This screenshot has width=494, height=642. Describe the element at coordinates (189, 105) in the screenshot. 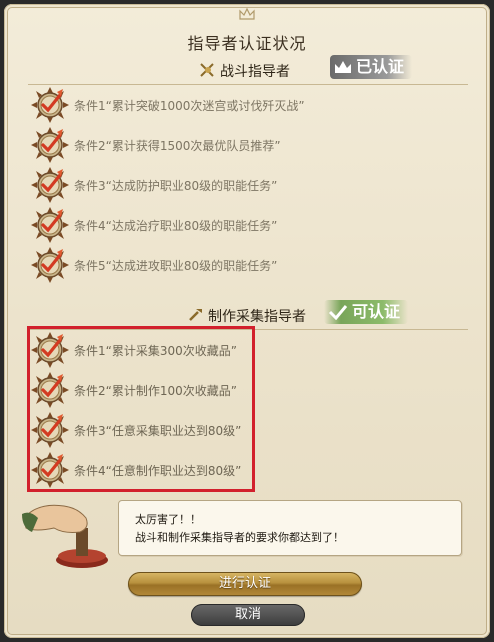

I see `combat-condition-text: 条件1“累计突破1000次迷宫或讨伐歼灭战”` at that location.